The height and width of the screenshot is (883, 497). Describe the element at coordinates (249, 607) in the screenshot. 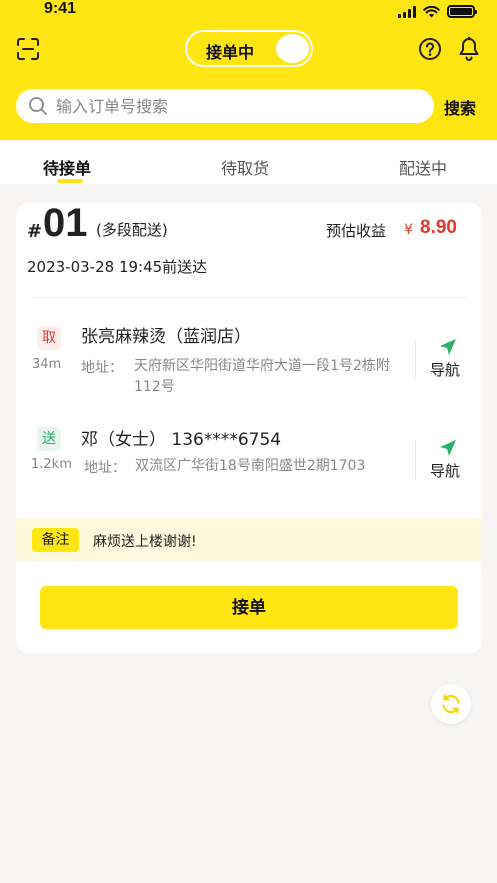

I see `accept-order-button: 接单` at that location.